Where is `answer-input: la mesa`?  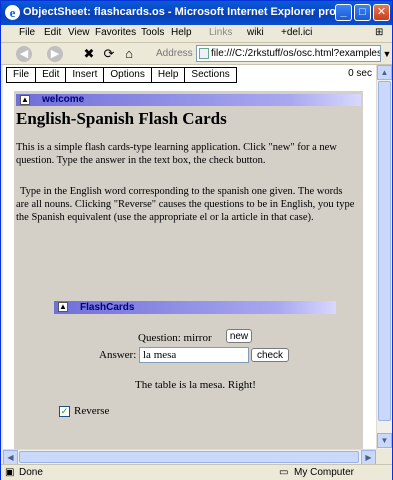
answer-input: la mesa is located at coordinates (194, 355).